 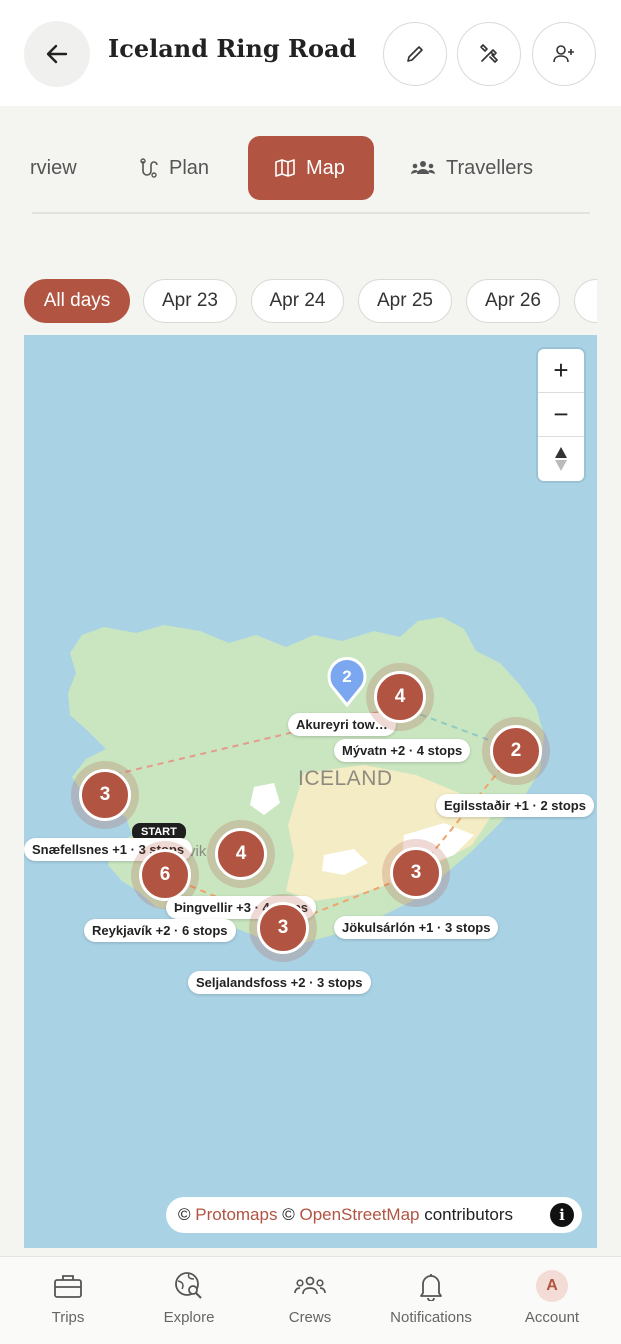 What do you see at coordinates (77, 301) in the screenshot?
I see `chip-all-days: All days` at bounding box center [77, 301].